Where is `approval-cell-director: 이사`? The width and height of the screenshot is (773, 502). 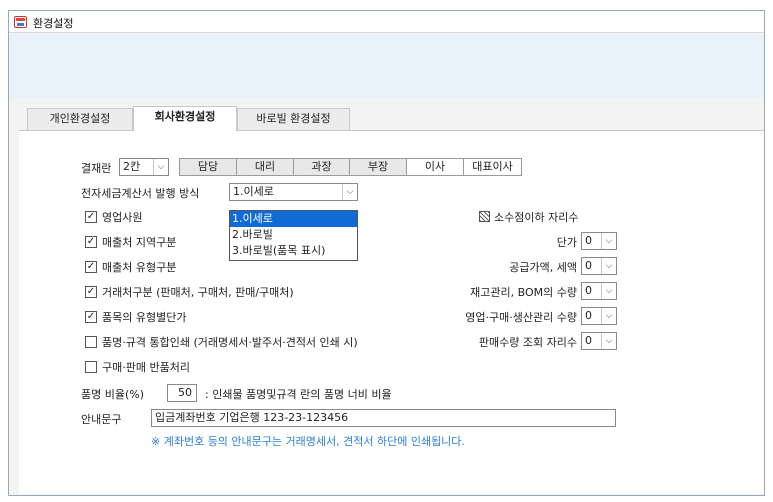 approval-cell-director: 이사 is located at coordinates (435, 167).